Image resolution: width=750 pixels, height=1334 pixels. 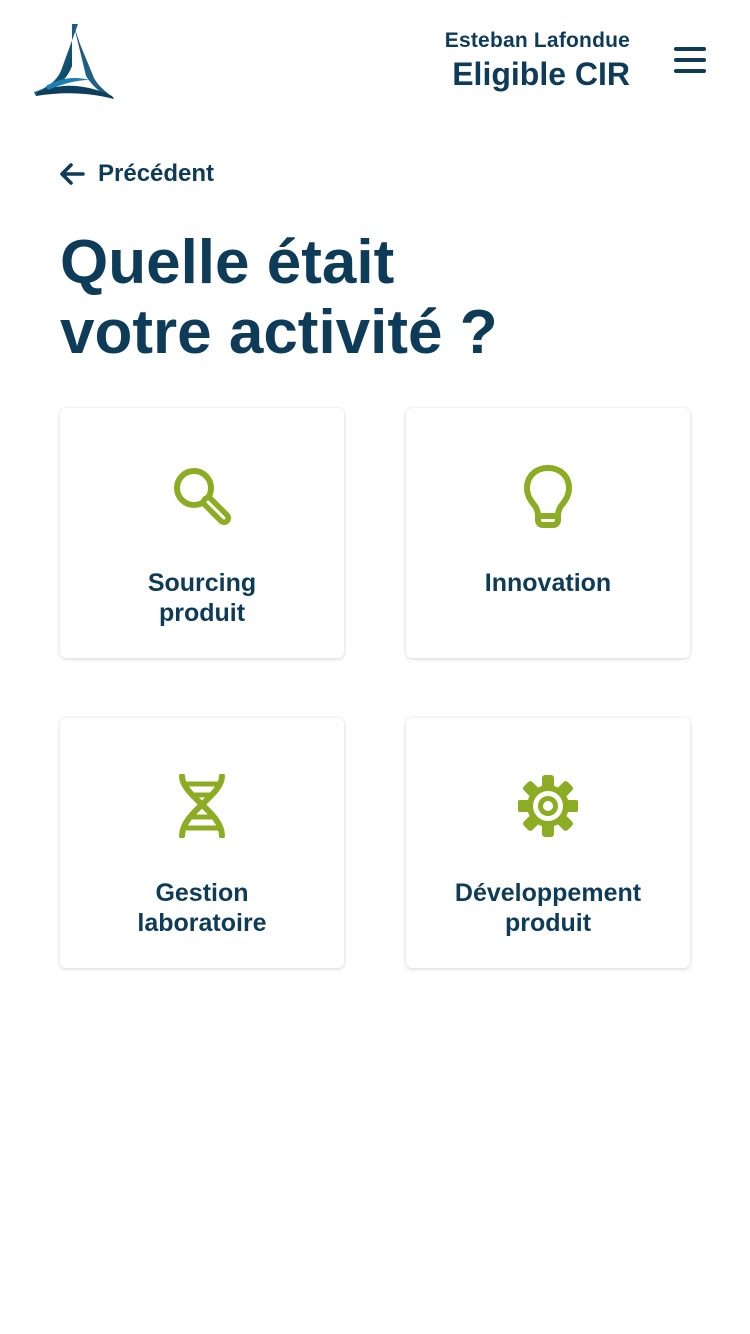 What do you see at coordinates (279, 332) in the screenshot?
I see `page-title-line-2: votre activité ?` at bounding box center [279, 332].